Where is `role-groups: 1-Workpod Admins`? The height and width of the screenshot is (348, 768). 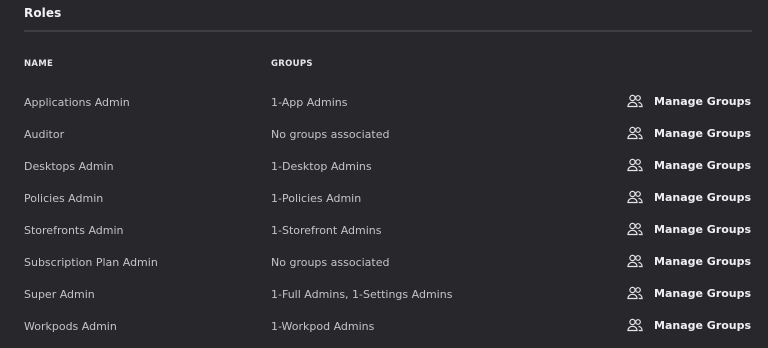 role-groups: 1-Workpod Admins is located at coordinates (323, 326).